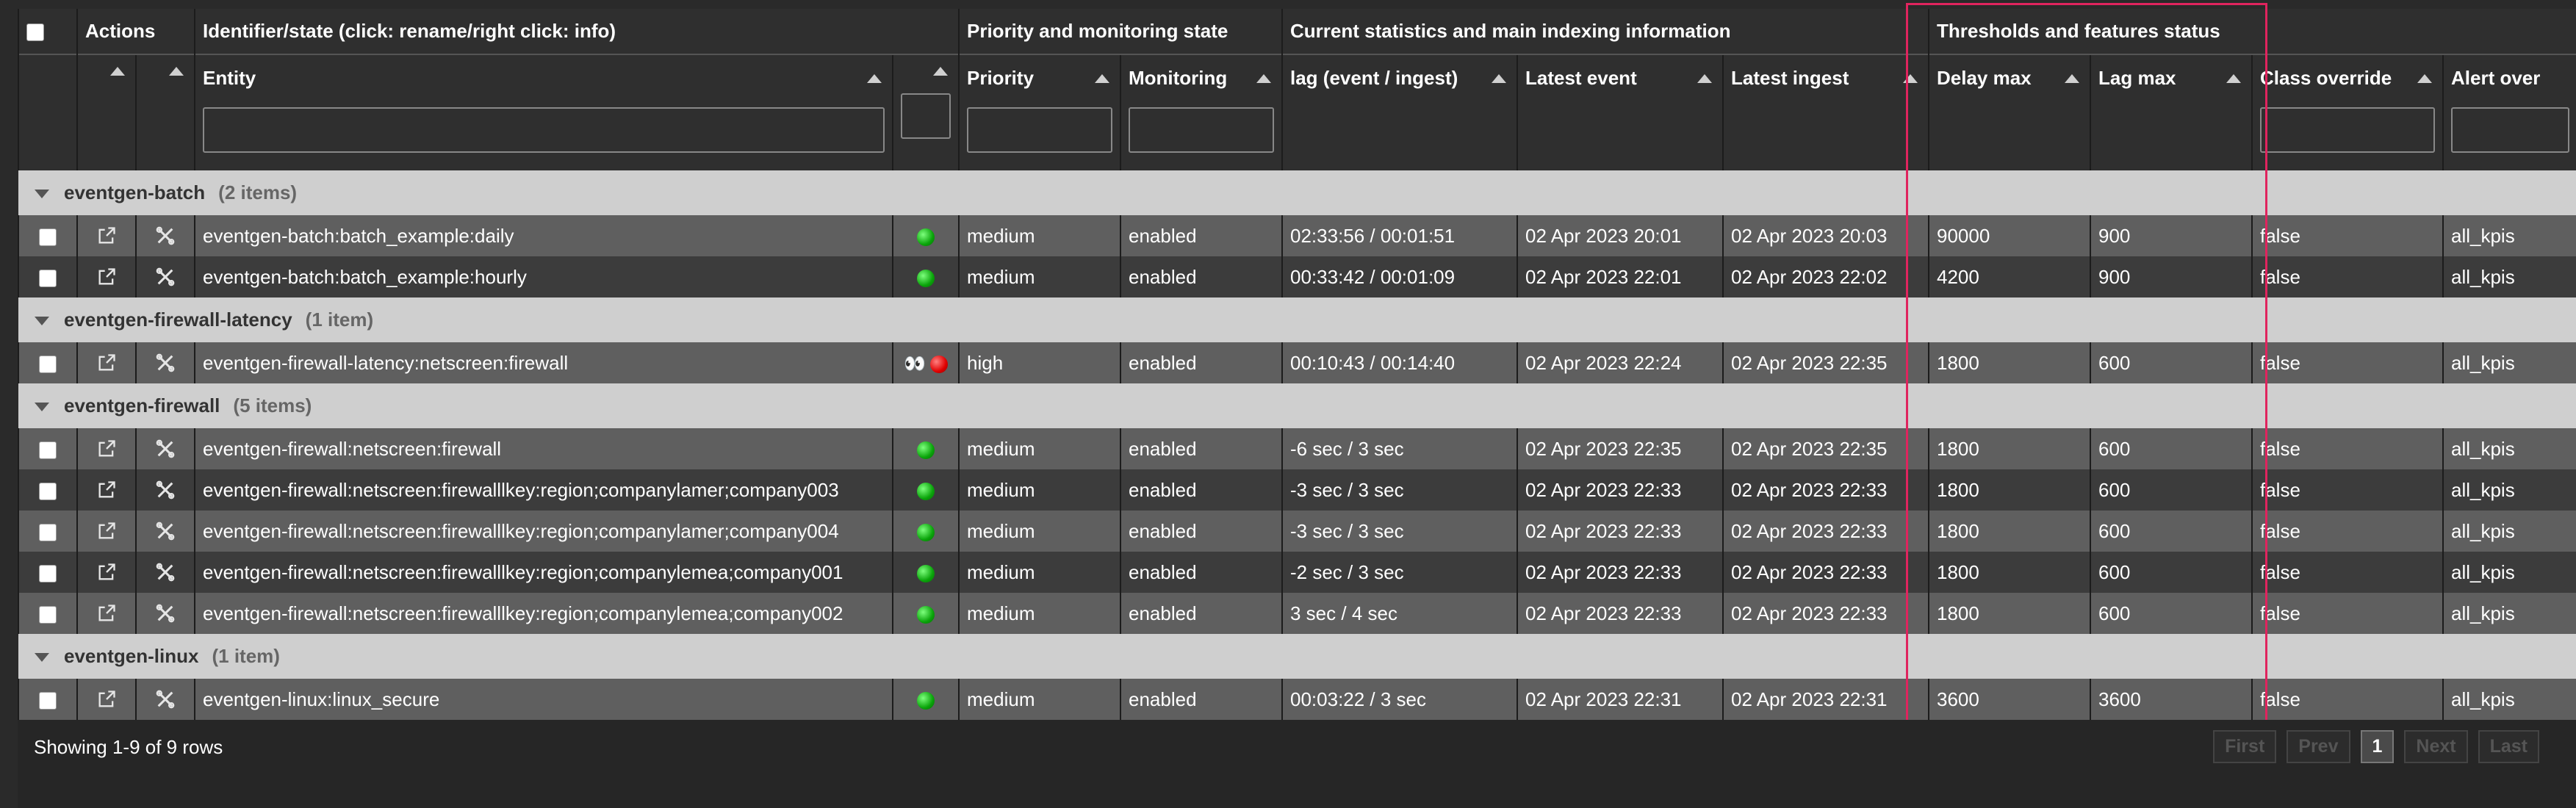 The height and width of the screenshot is (808, 2576). I want to click on pager-last-button: Last, so click(2508, 746).